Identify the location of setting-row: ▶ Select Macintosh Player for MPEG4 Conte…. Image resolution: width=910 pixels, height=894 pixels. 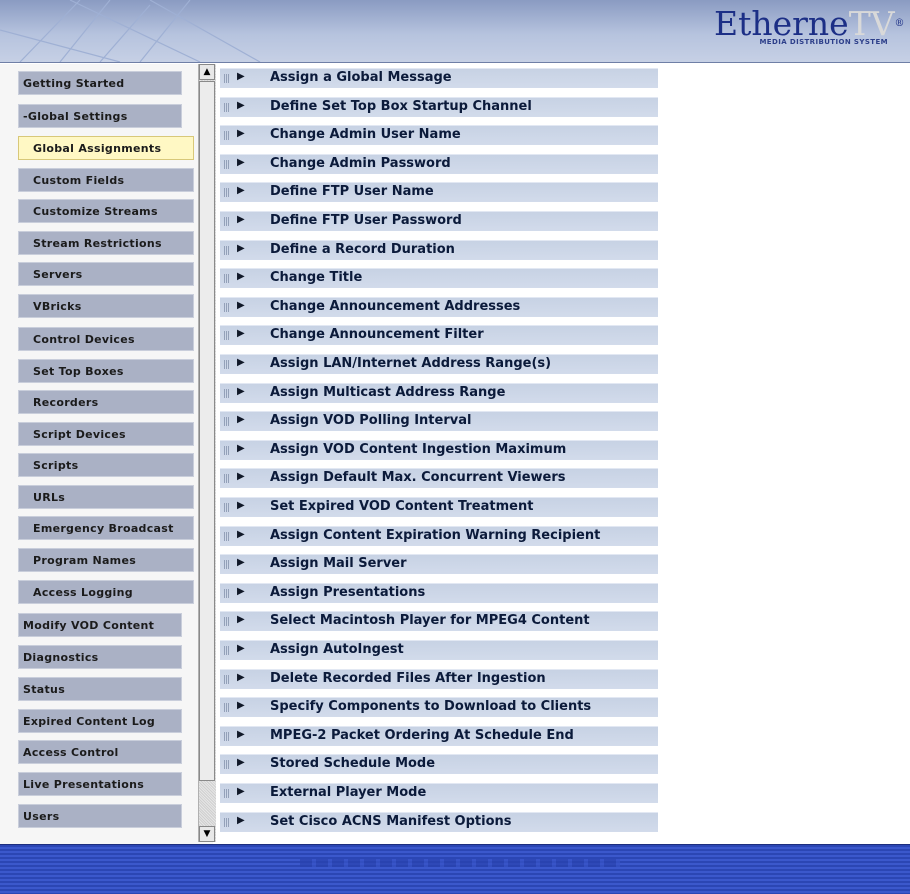
(439, 621).